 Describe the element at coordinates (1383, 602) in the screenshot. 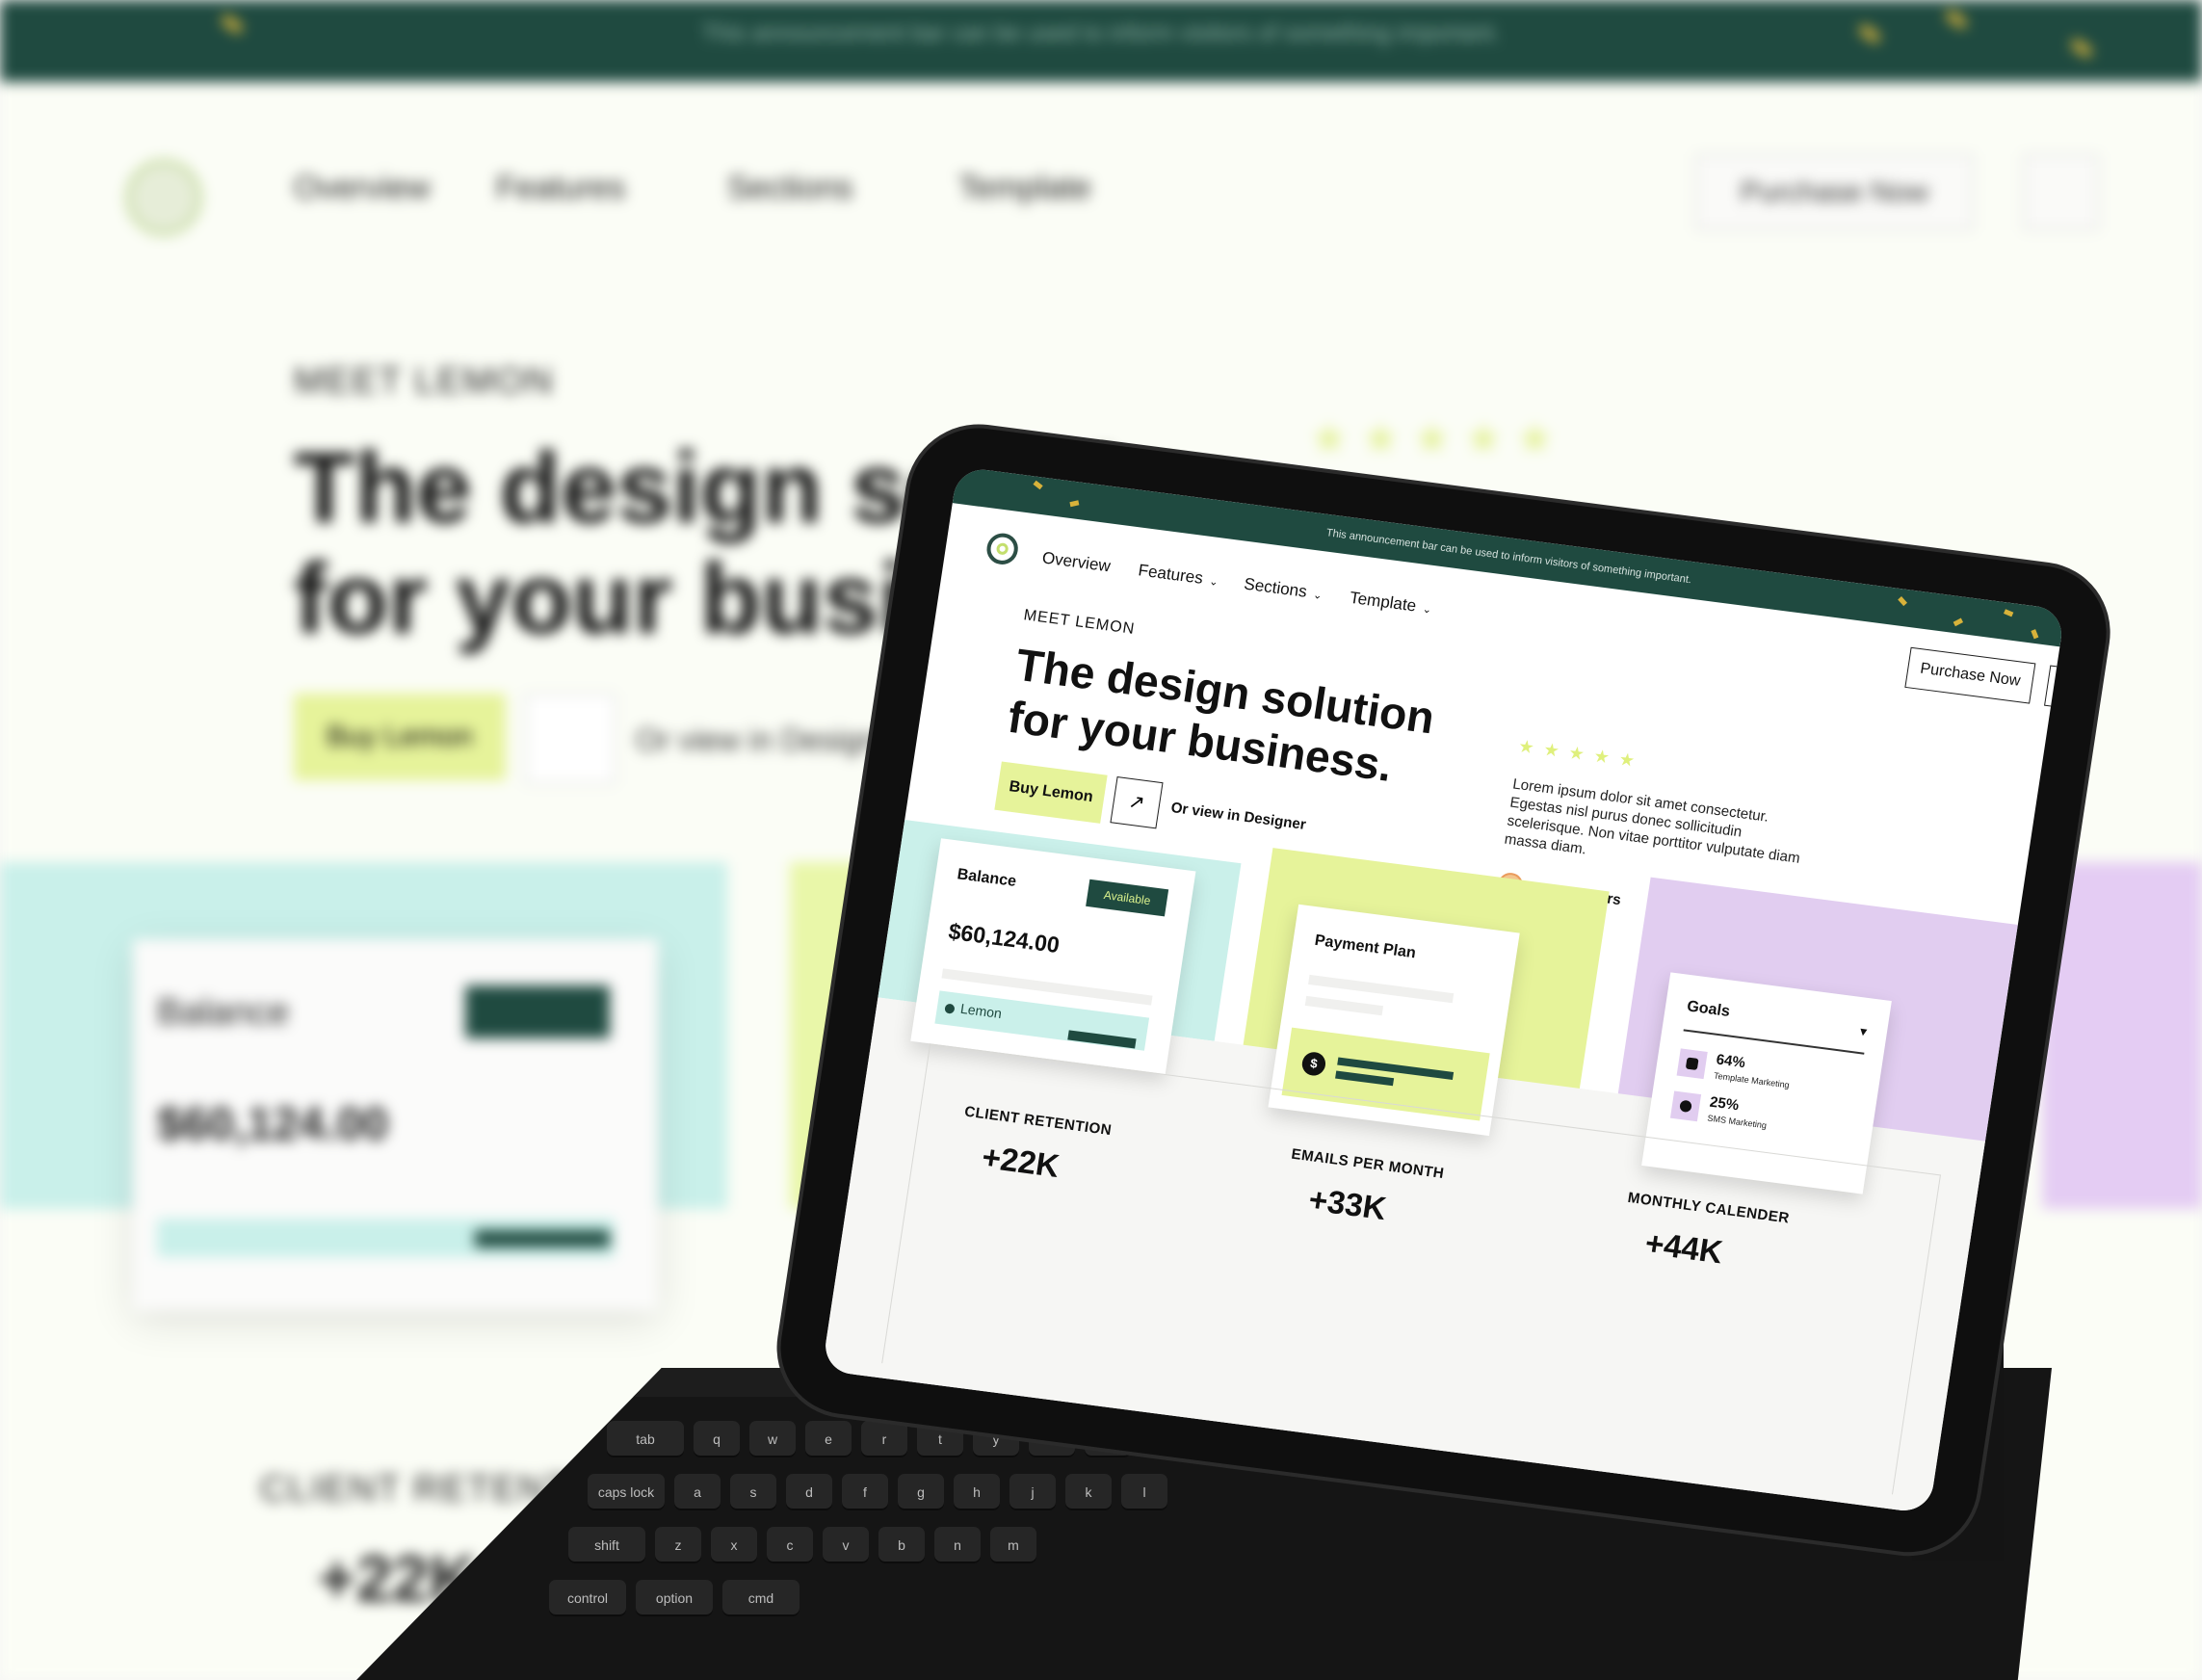

I see `nav-template-label: Template` at that location.